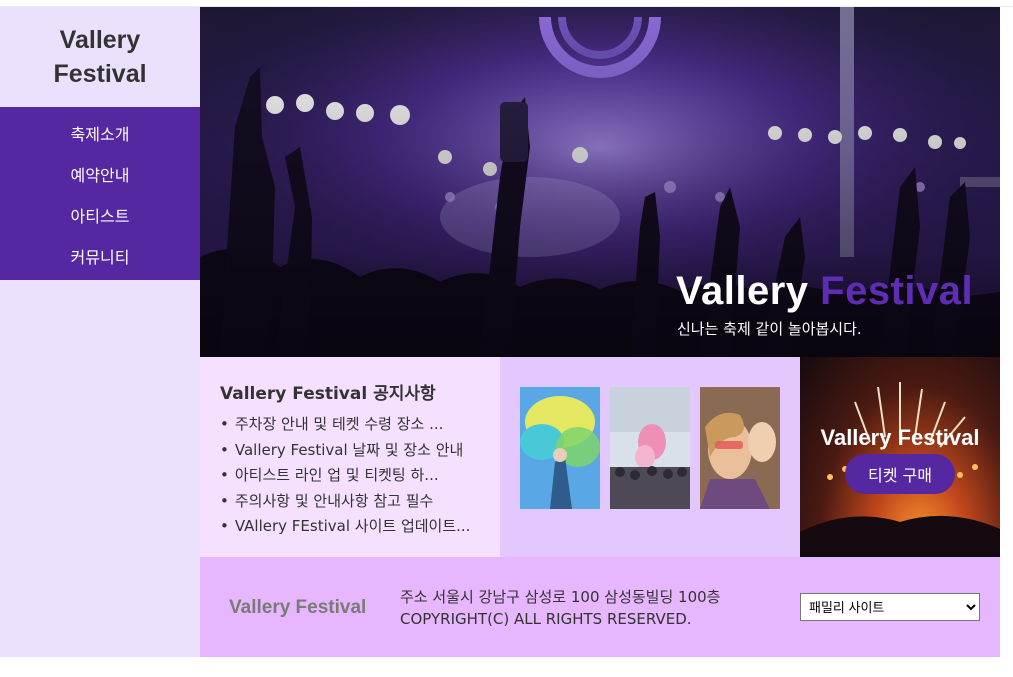 The width and height of the screenshot is (1013, 677). I want to click on footer-copyright: COPYRIGHT(C) ALL RIGHTS RESERVED., so click(546, 619).